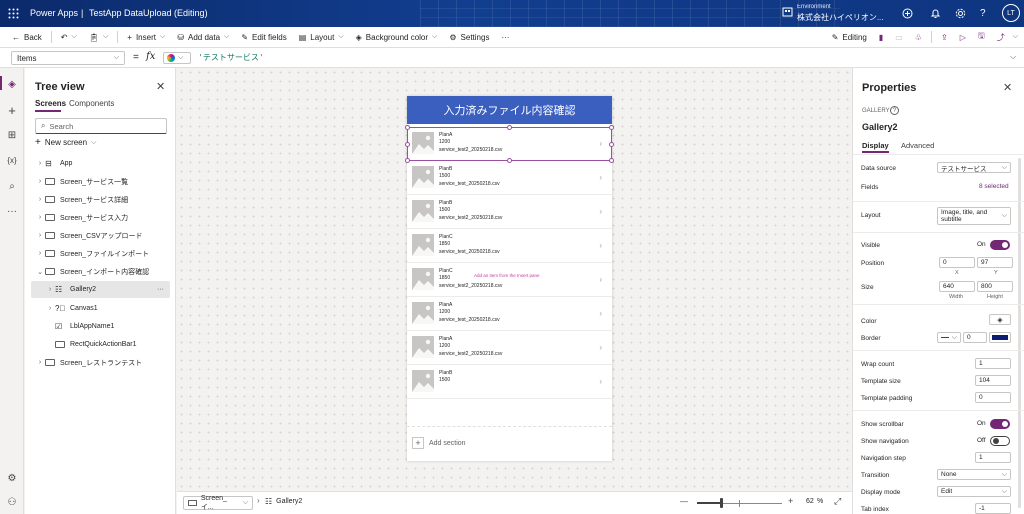 The height and width of the screenshot is (514, 1024). Describe the element at coordinates (944, 37) in the screenshot. I see `share-icon: ⇪` at that location.